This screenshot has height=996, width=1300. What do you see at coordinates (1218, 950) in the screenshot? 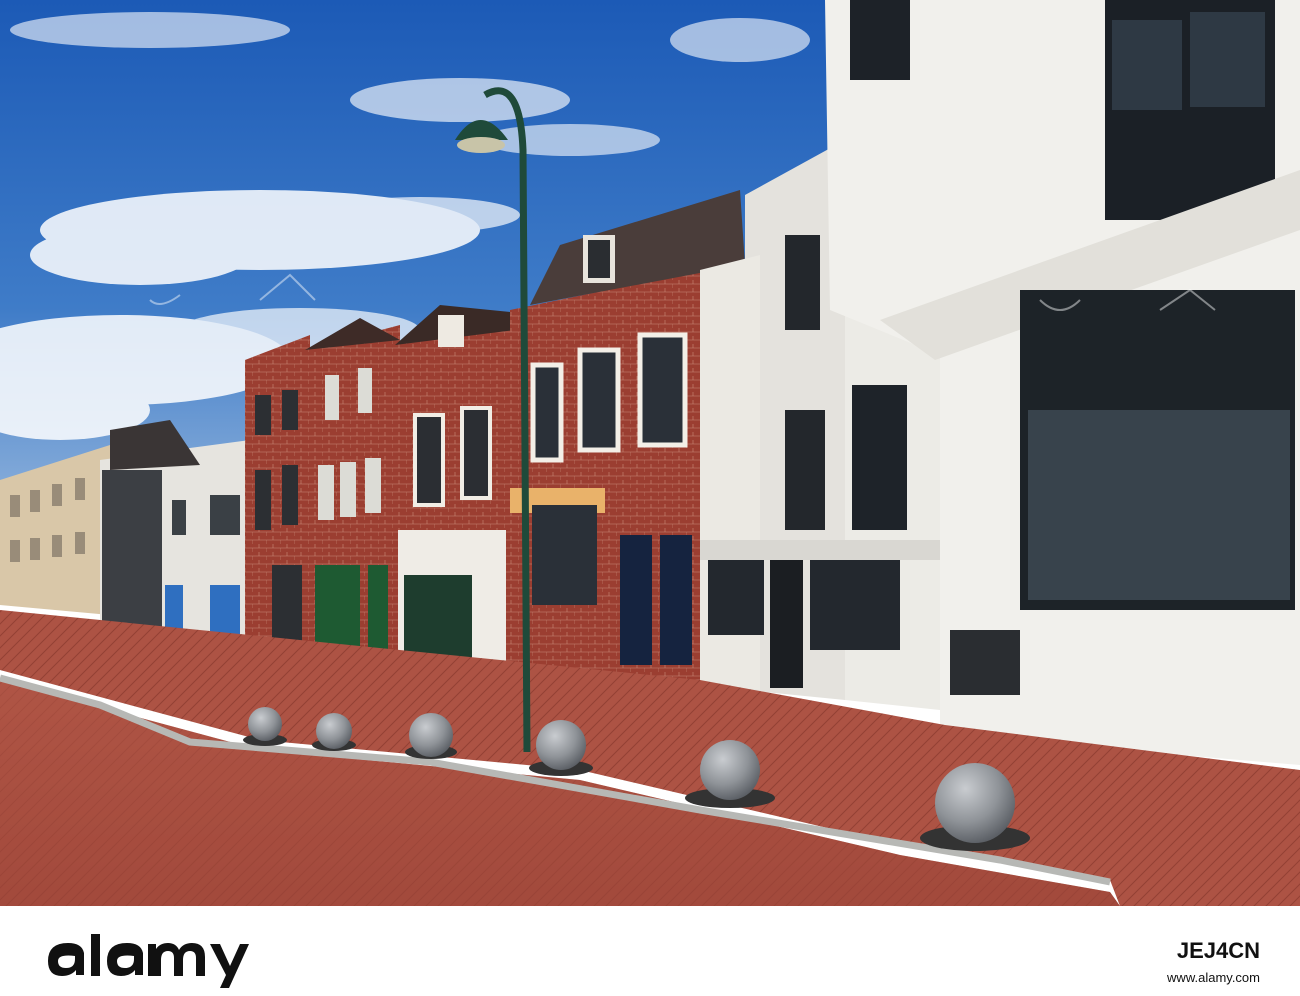
I see `footer-image-id: JEJ4CN` at bounding box center [1218, 950].